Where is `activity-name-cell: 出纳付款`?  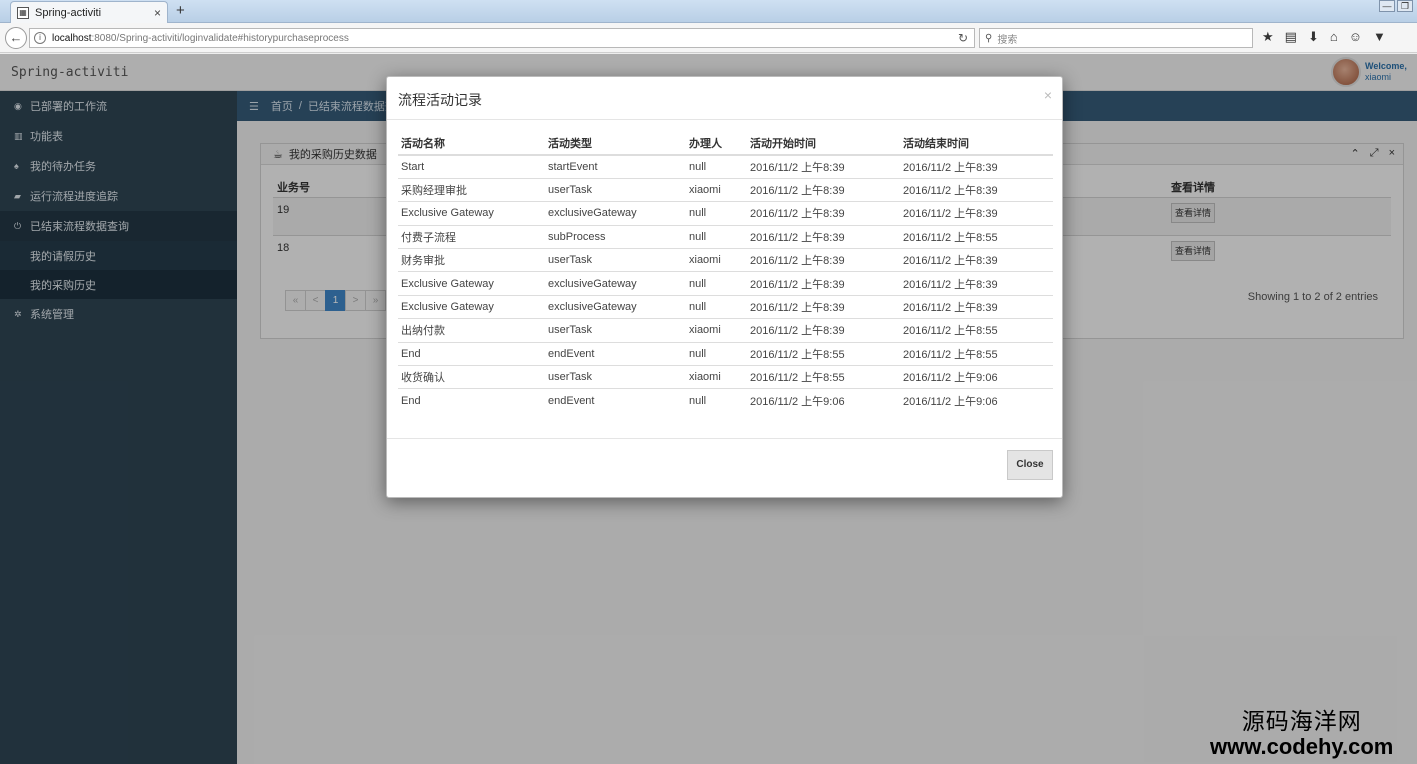
activity-name-cell: 出纳付款 is located at coordinates (471, 330).